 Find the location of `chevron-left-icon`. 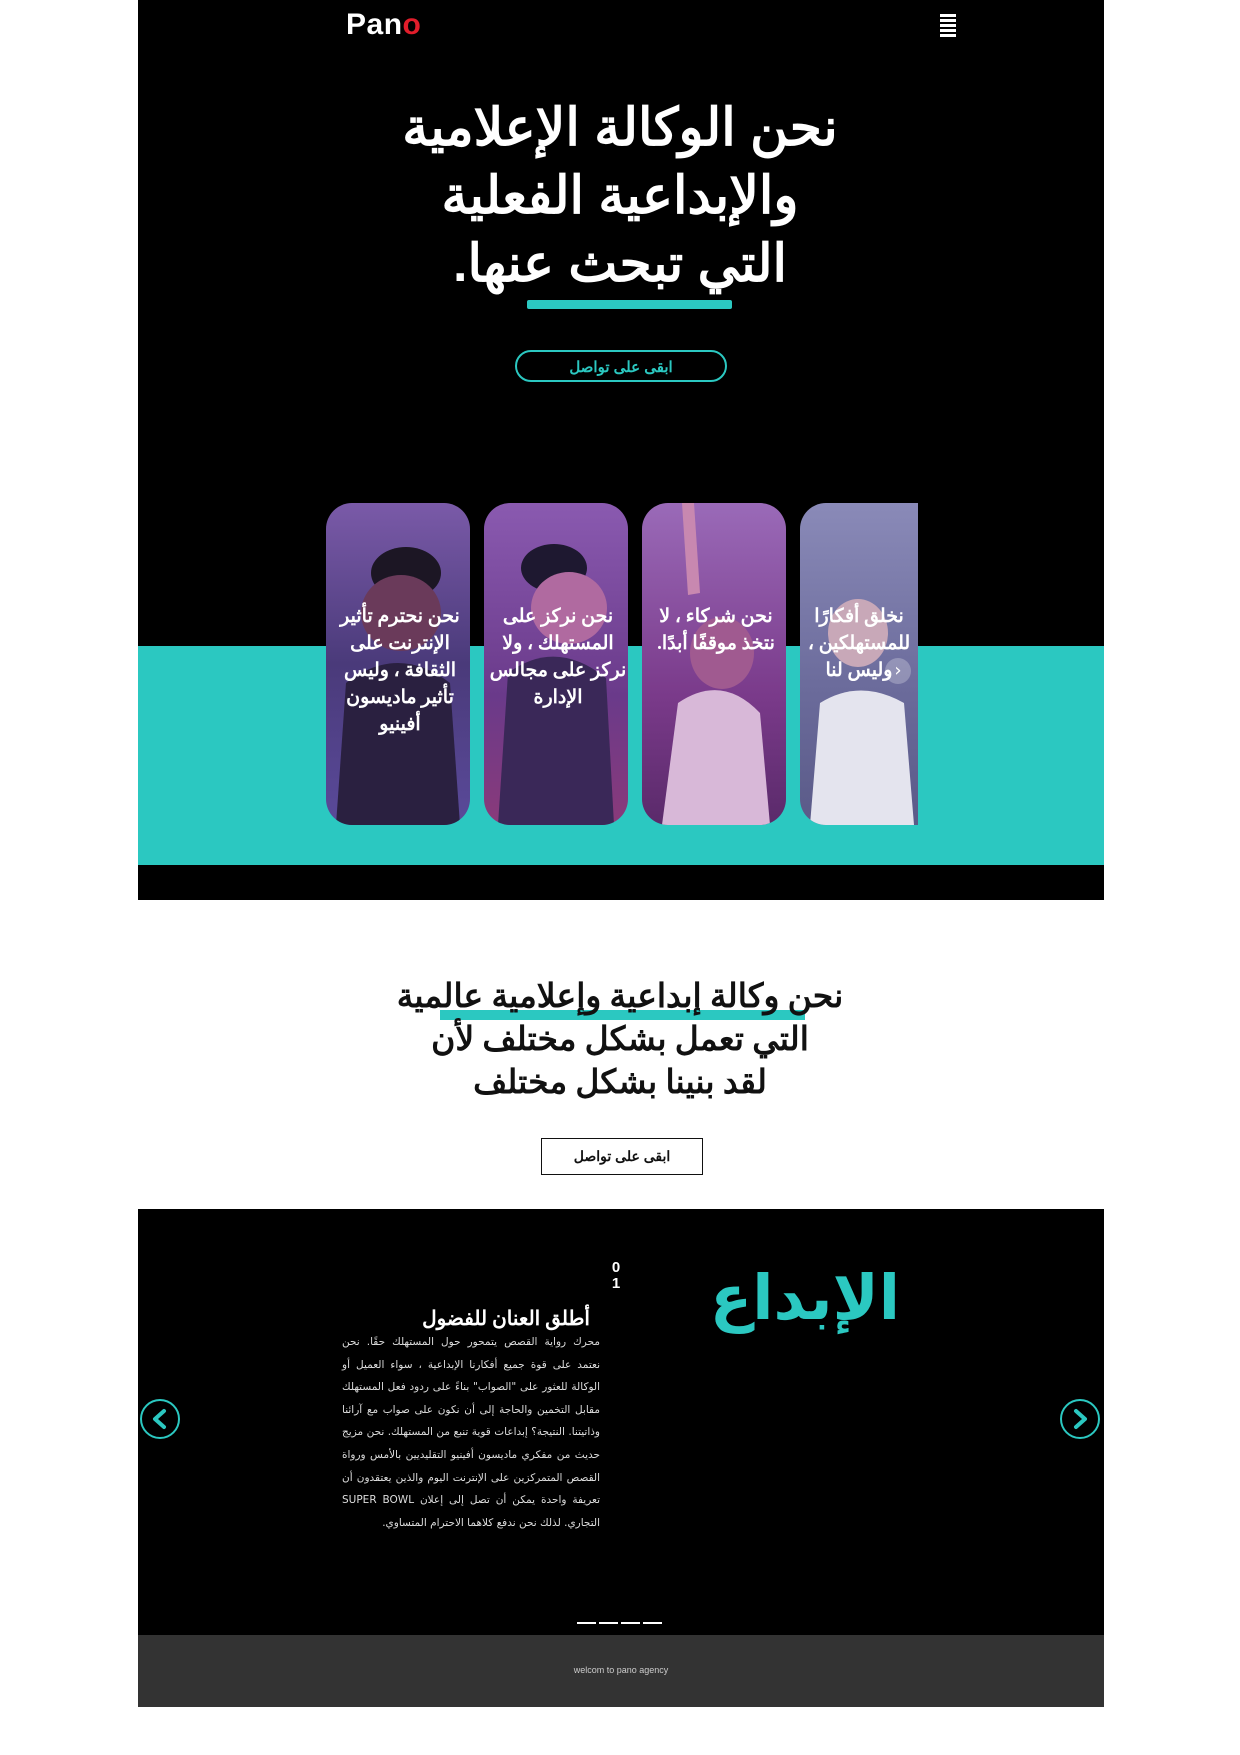

chevron-left-icon is located at coordinates (159, 1419).